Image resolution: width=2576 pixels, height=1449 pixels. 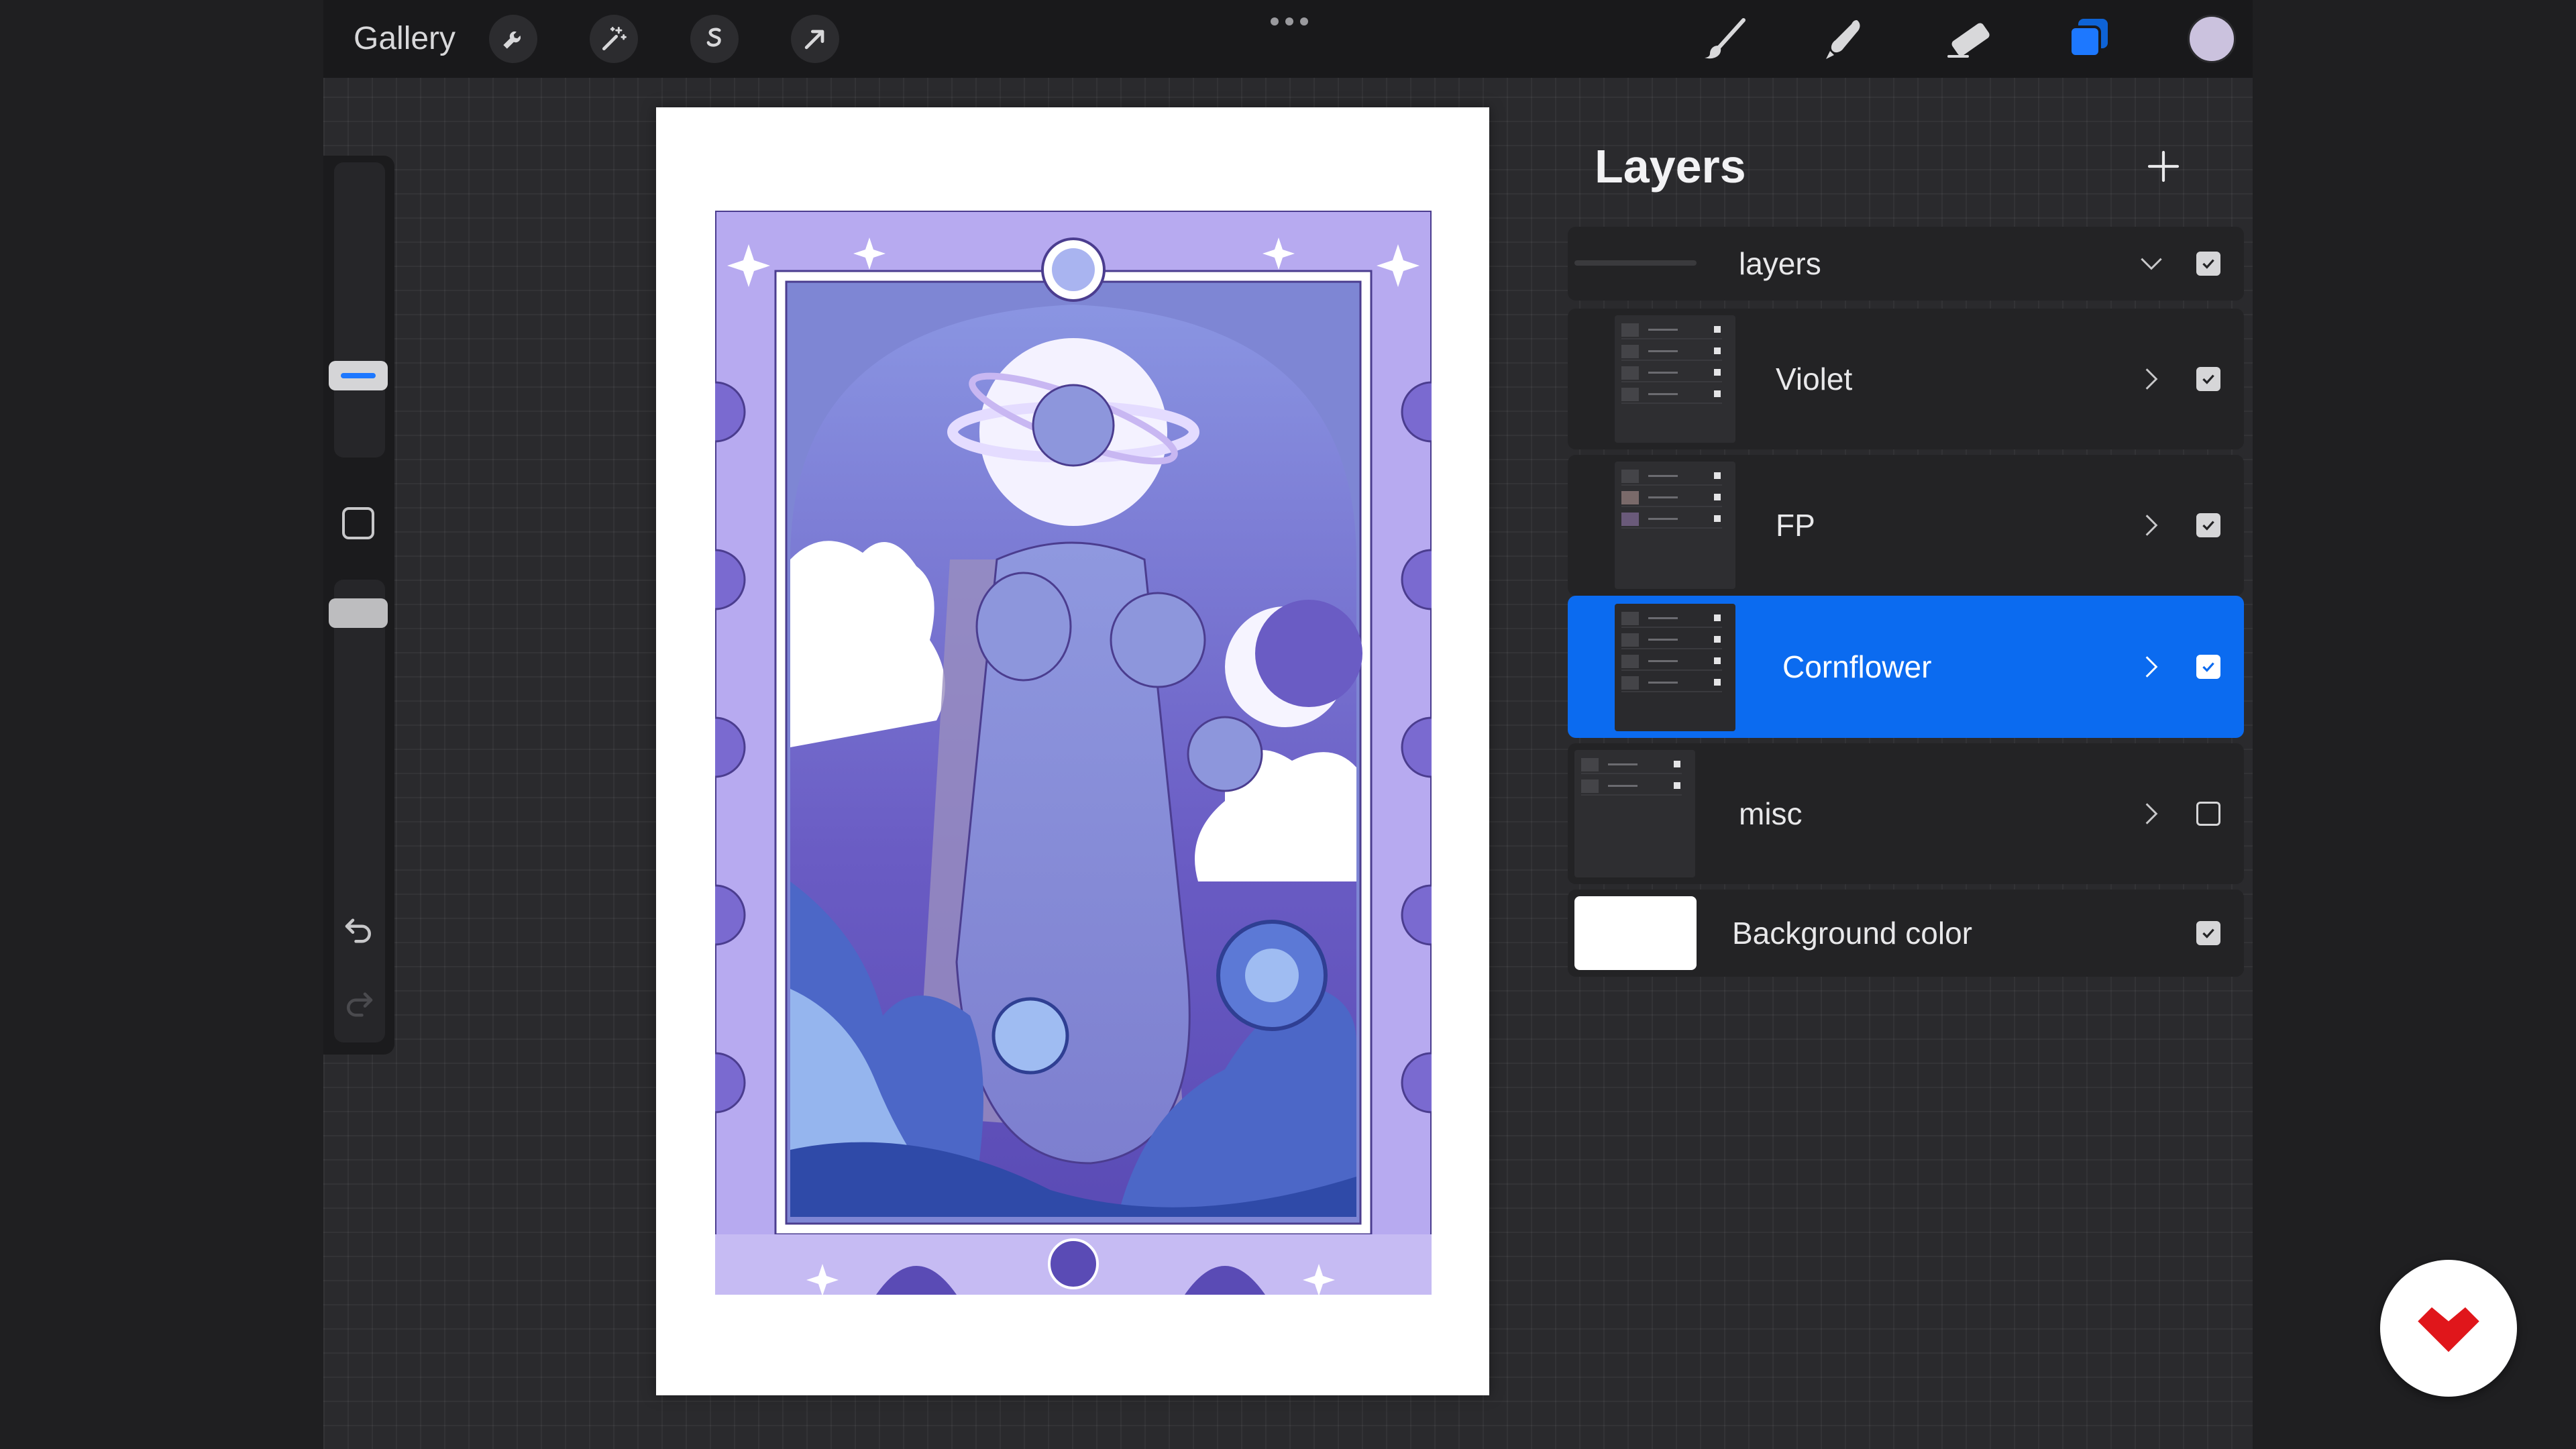 I want to click on wrench-icon, so click(x=512, y=40).